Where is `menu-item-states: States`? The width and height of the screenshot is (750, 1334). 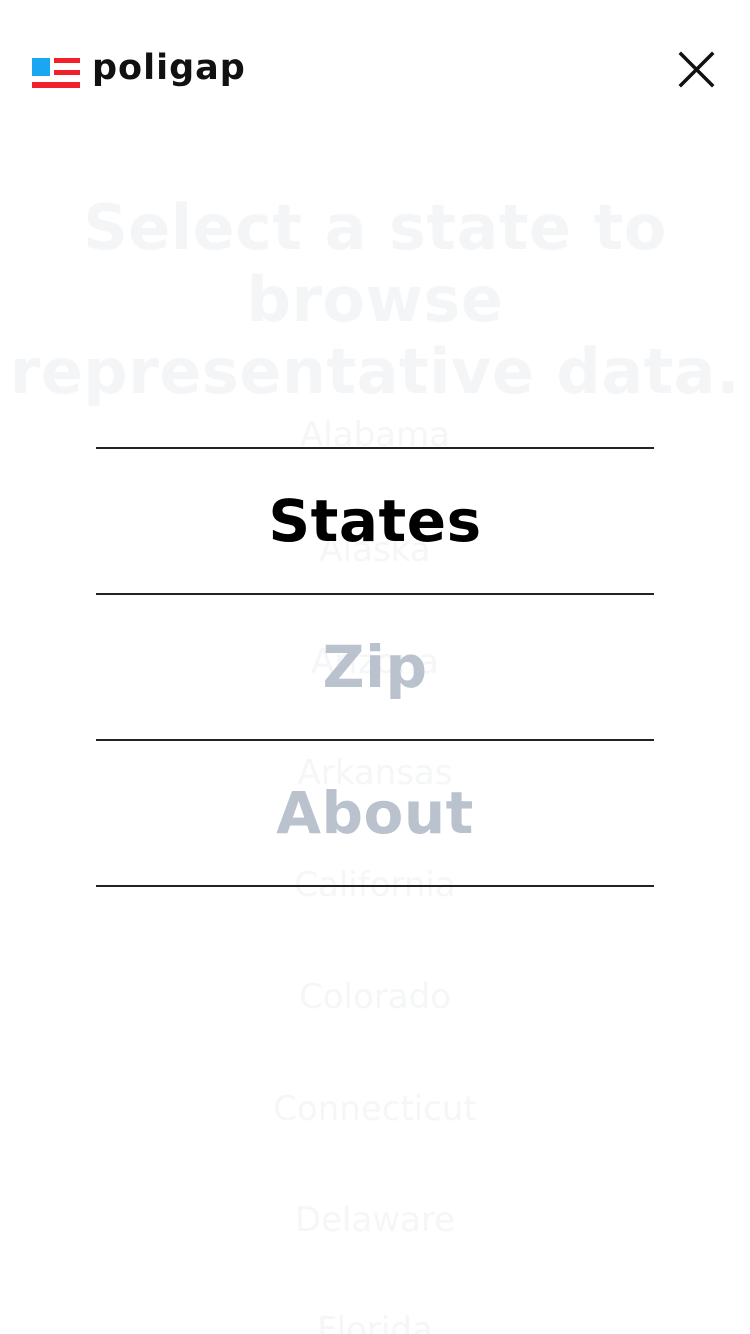 menu-item-states: States is located at coordinates (375, 520).